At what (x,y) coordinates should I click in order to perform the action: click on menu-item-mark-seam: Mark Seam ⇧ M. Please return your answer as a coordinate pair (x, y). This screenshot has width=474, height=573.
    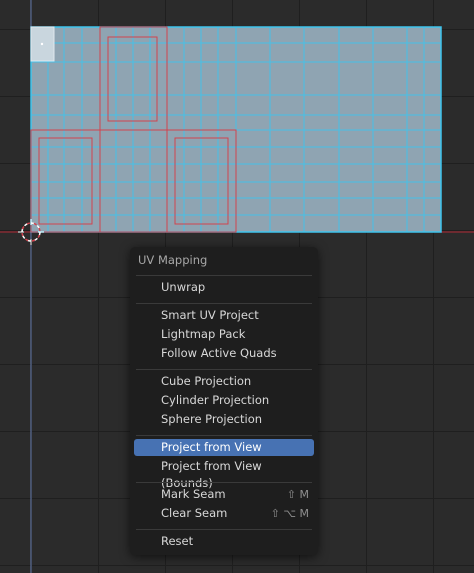
    Looking at the image, I should click on (224, 494).